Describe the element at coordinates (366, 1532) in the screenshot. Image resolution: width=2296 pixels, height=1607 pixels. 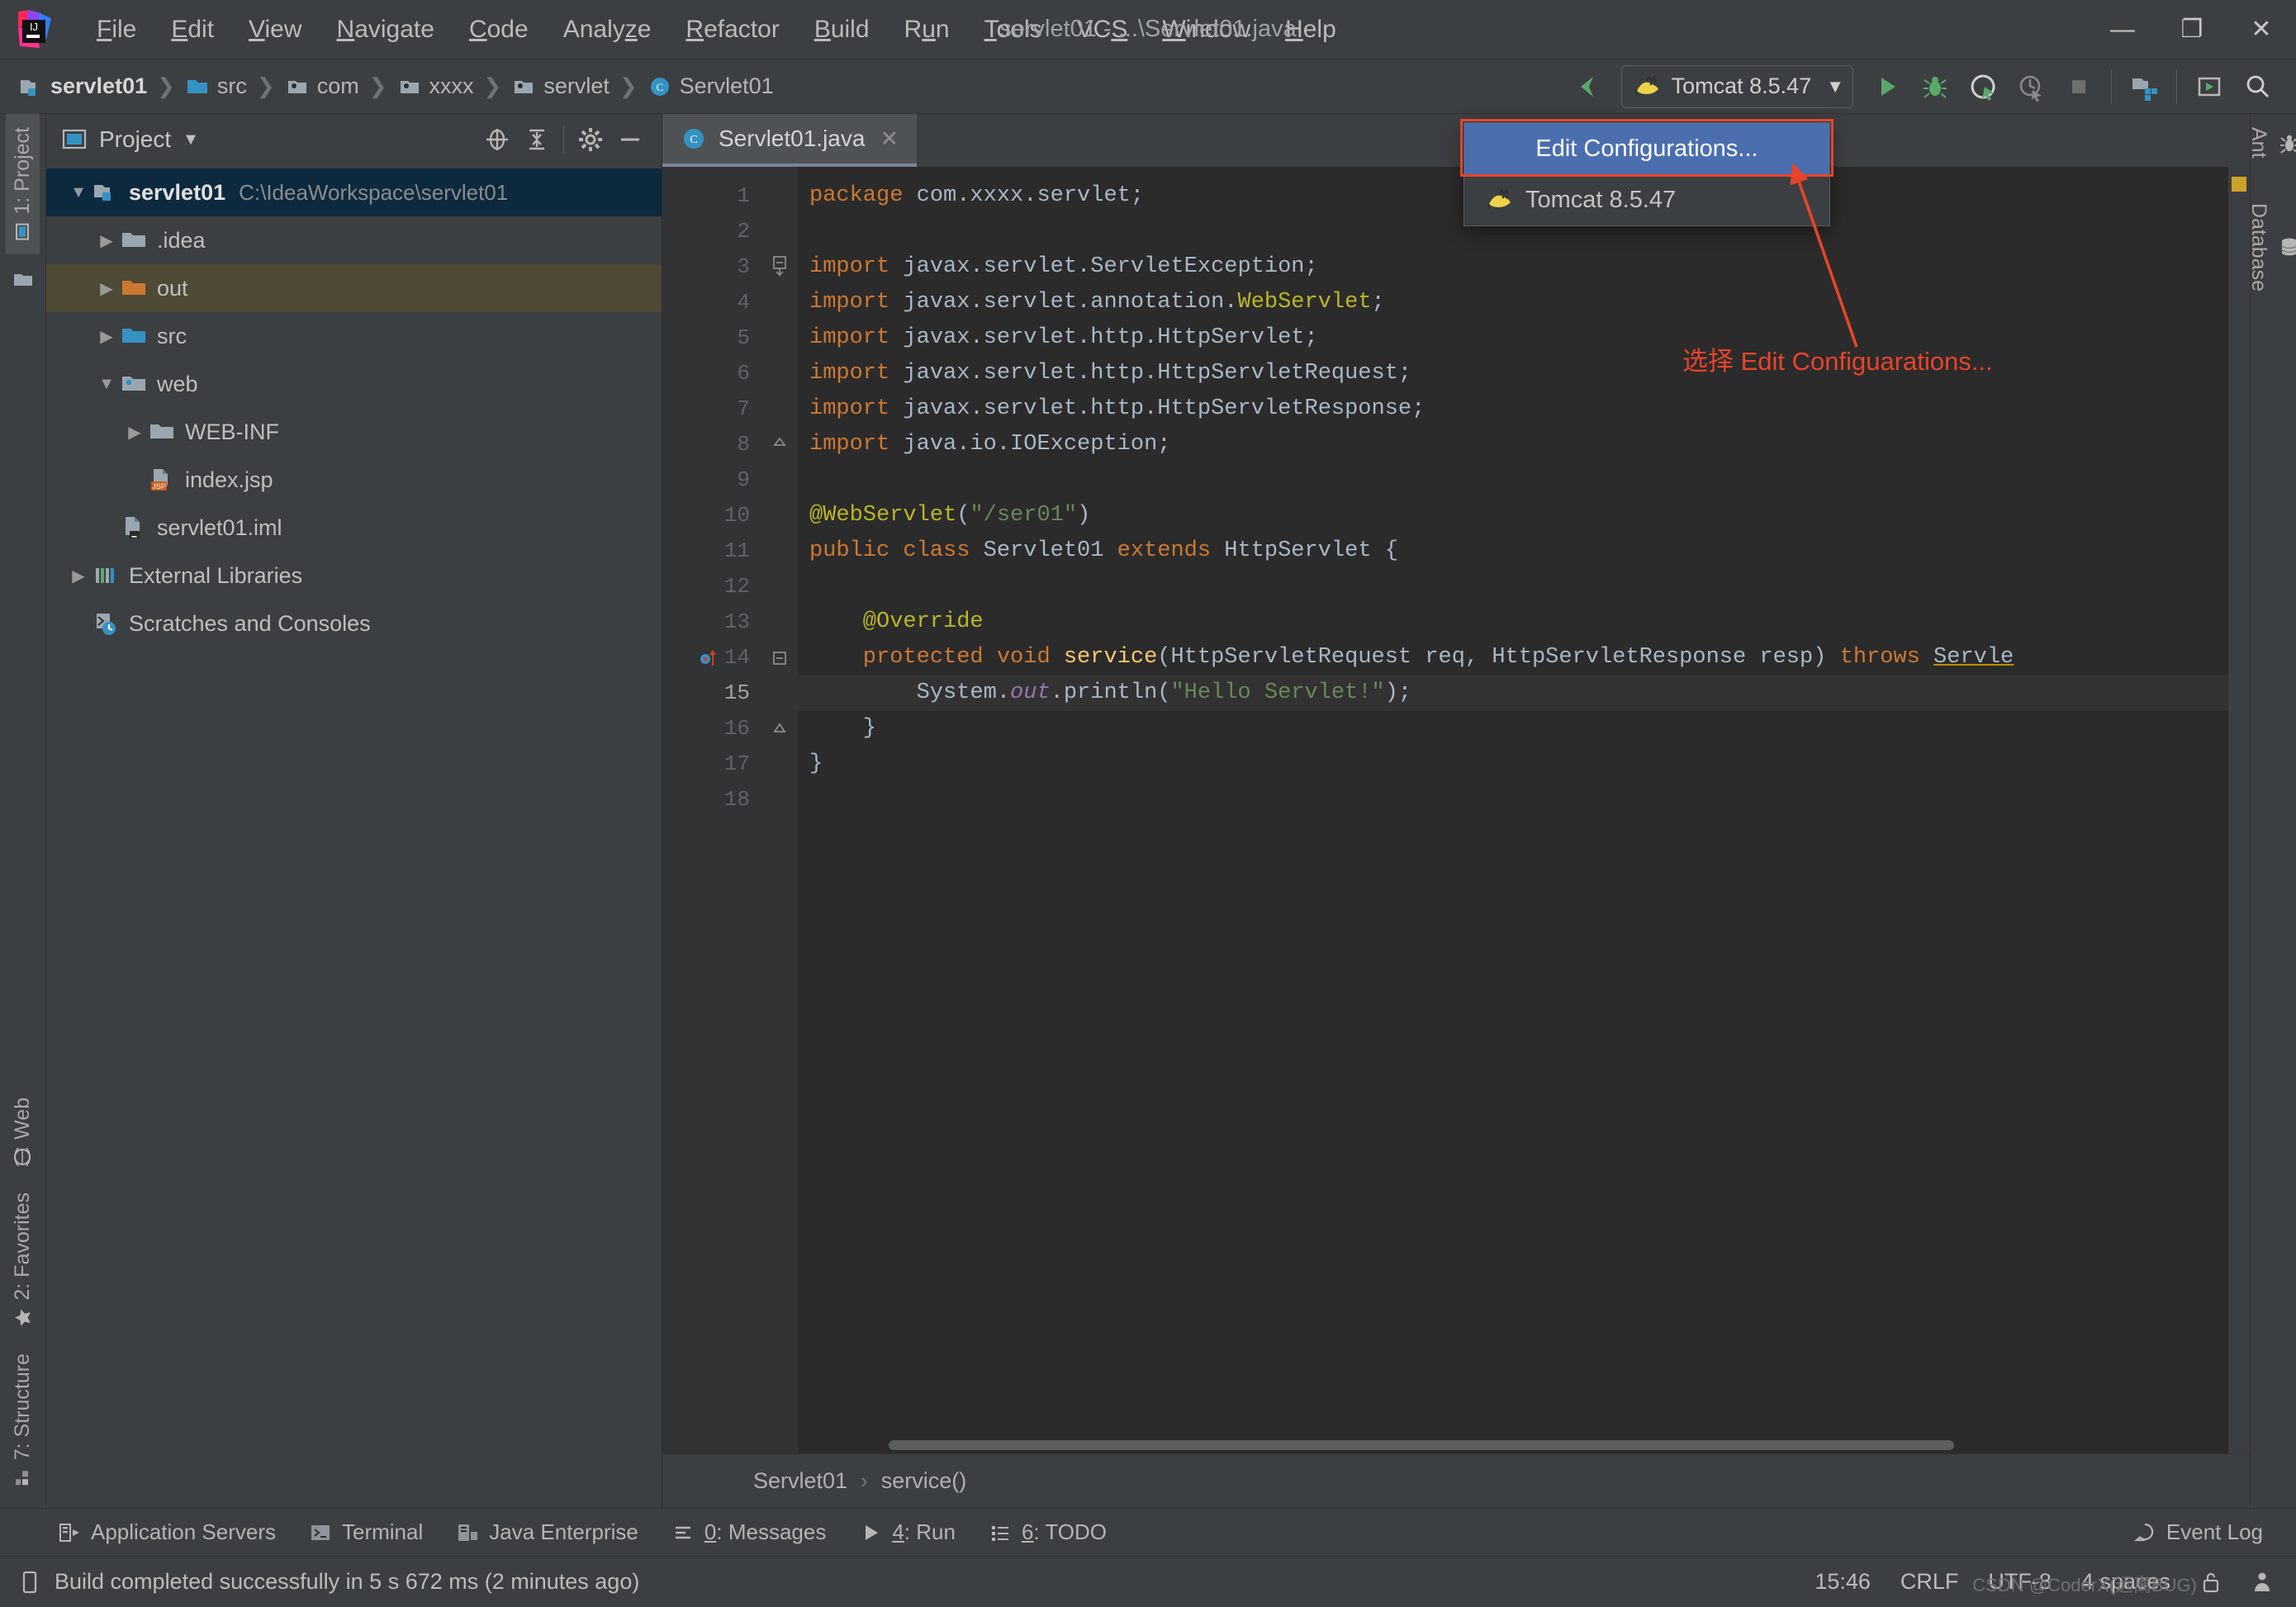
I see `tool-terminal: Terminal` at that location.